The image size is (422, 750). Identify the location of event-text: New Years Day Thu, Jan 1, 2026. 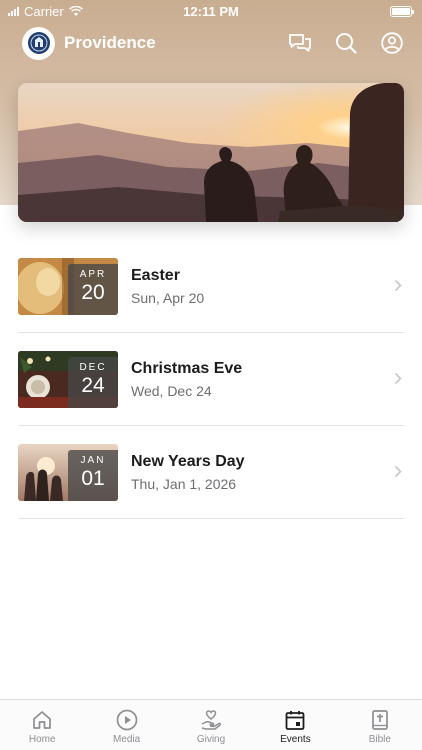
(267, 472).